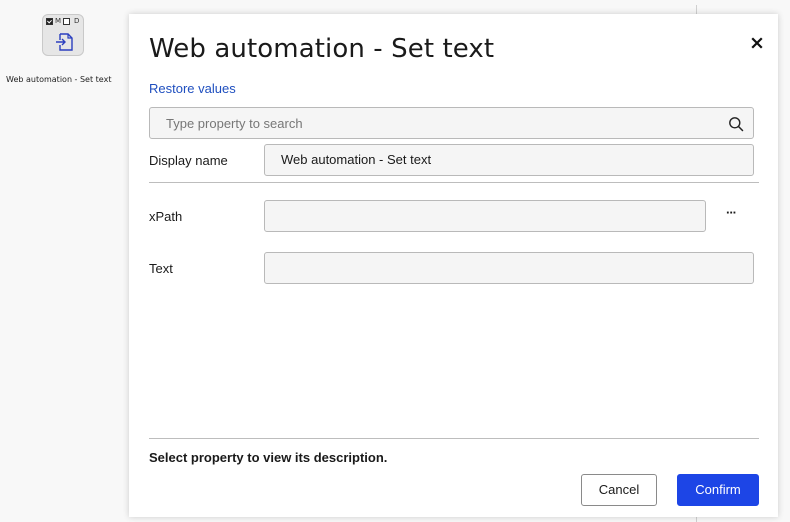 The width and height of the screenshot is (790, 522). Describe the element at coordinates (161, 268) in the screenshot. I see `text-label: Text` at that location.